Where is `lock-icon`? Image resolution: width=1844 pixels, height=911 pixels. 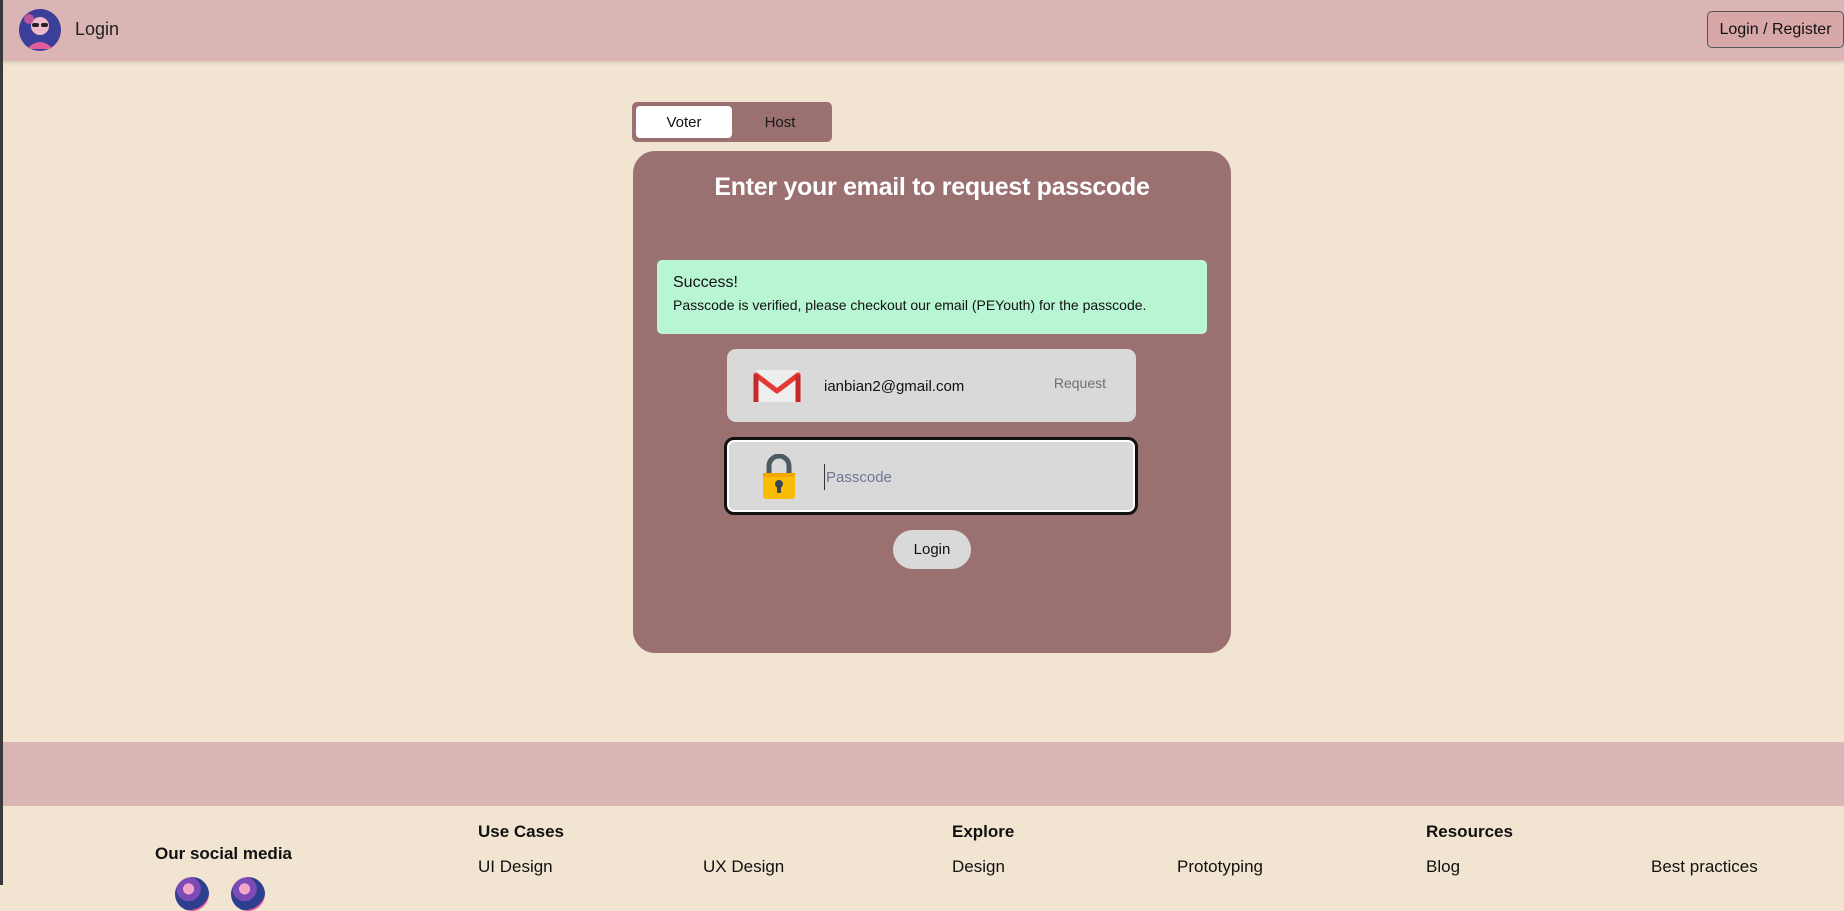
lock-icon is located at coordinates (779, 476).